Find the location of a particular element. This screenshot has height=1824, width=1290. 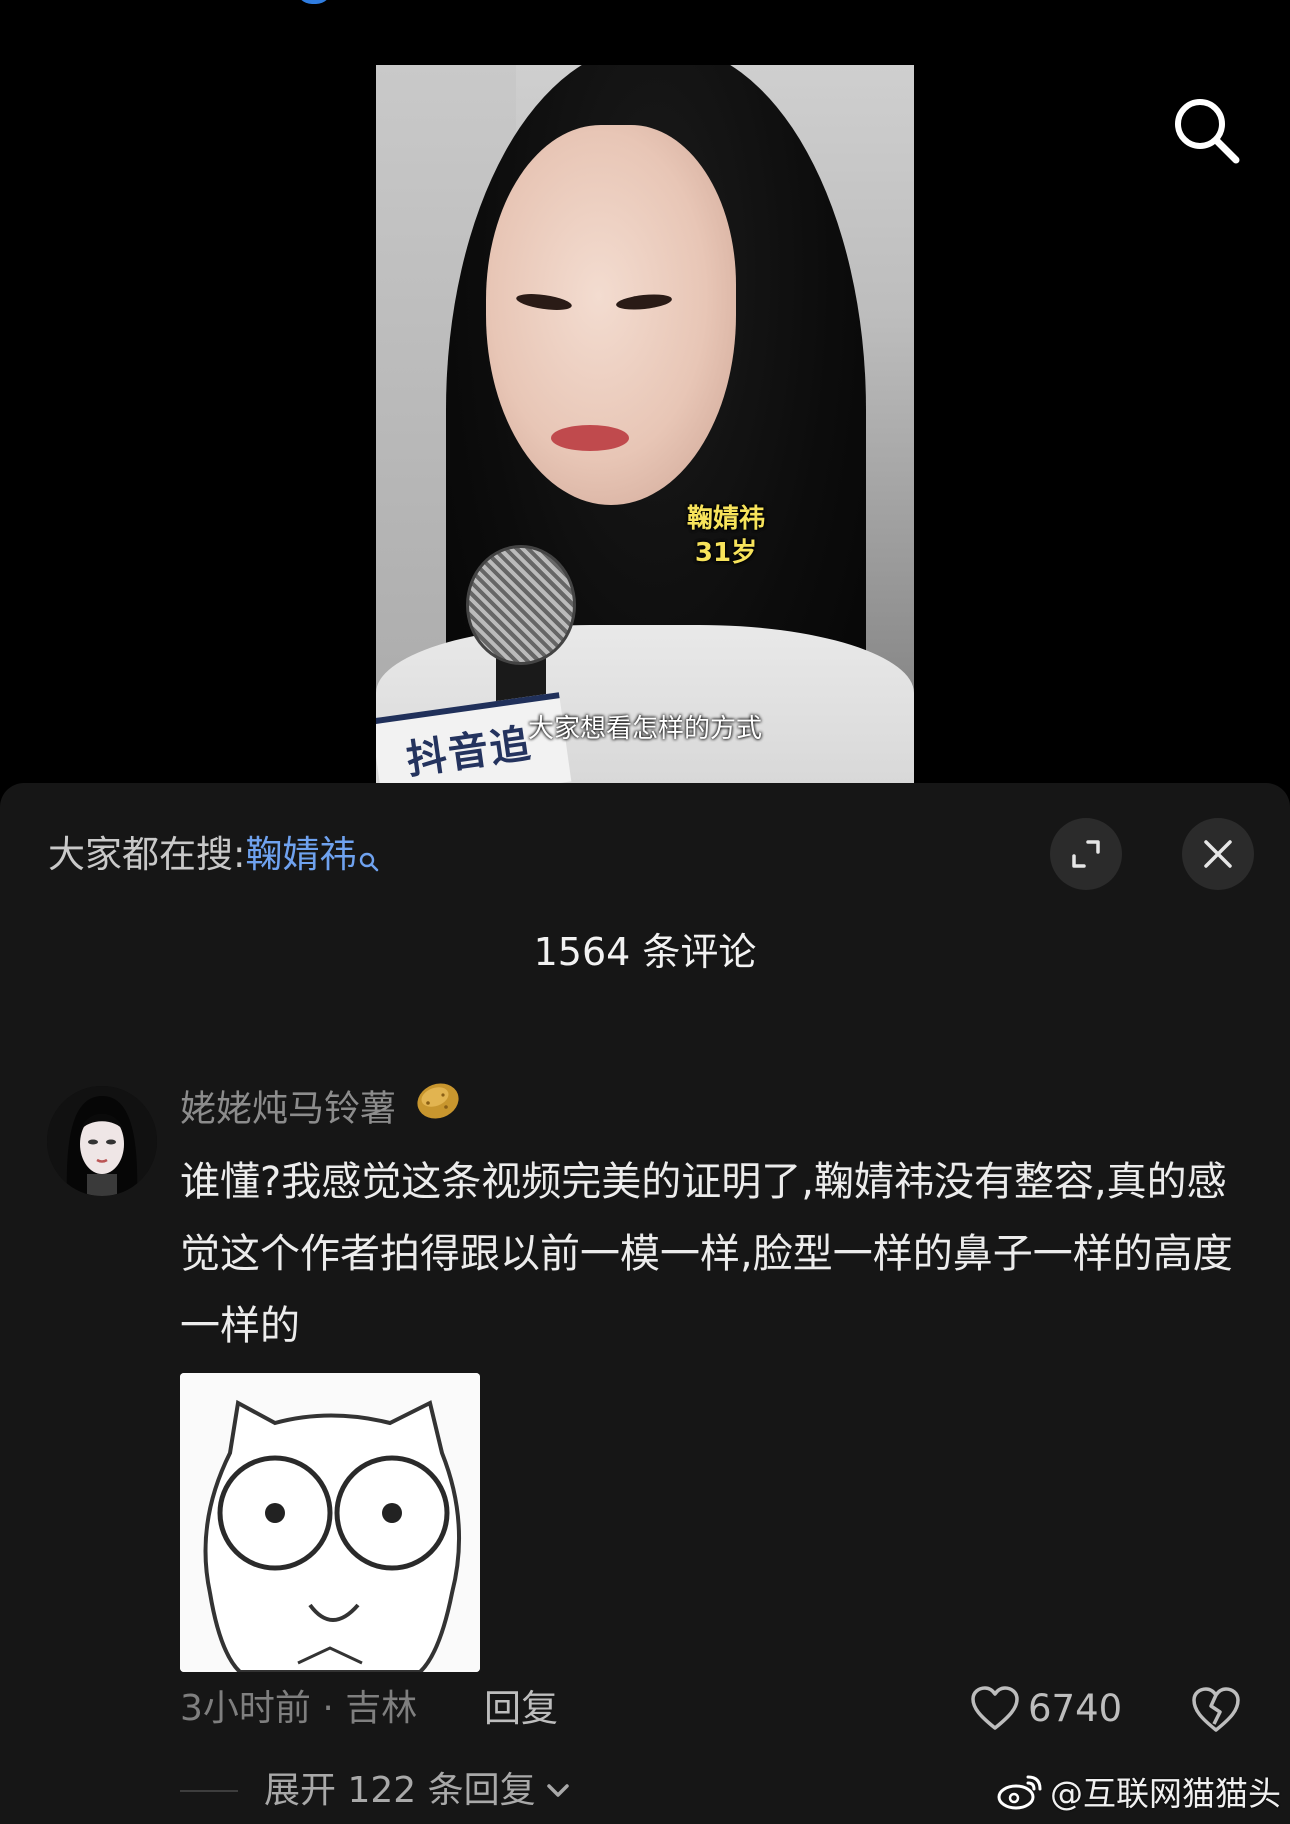

video-subtitle: 大家想看怎样的方式 is located at coordinates (644, 729).